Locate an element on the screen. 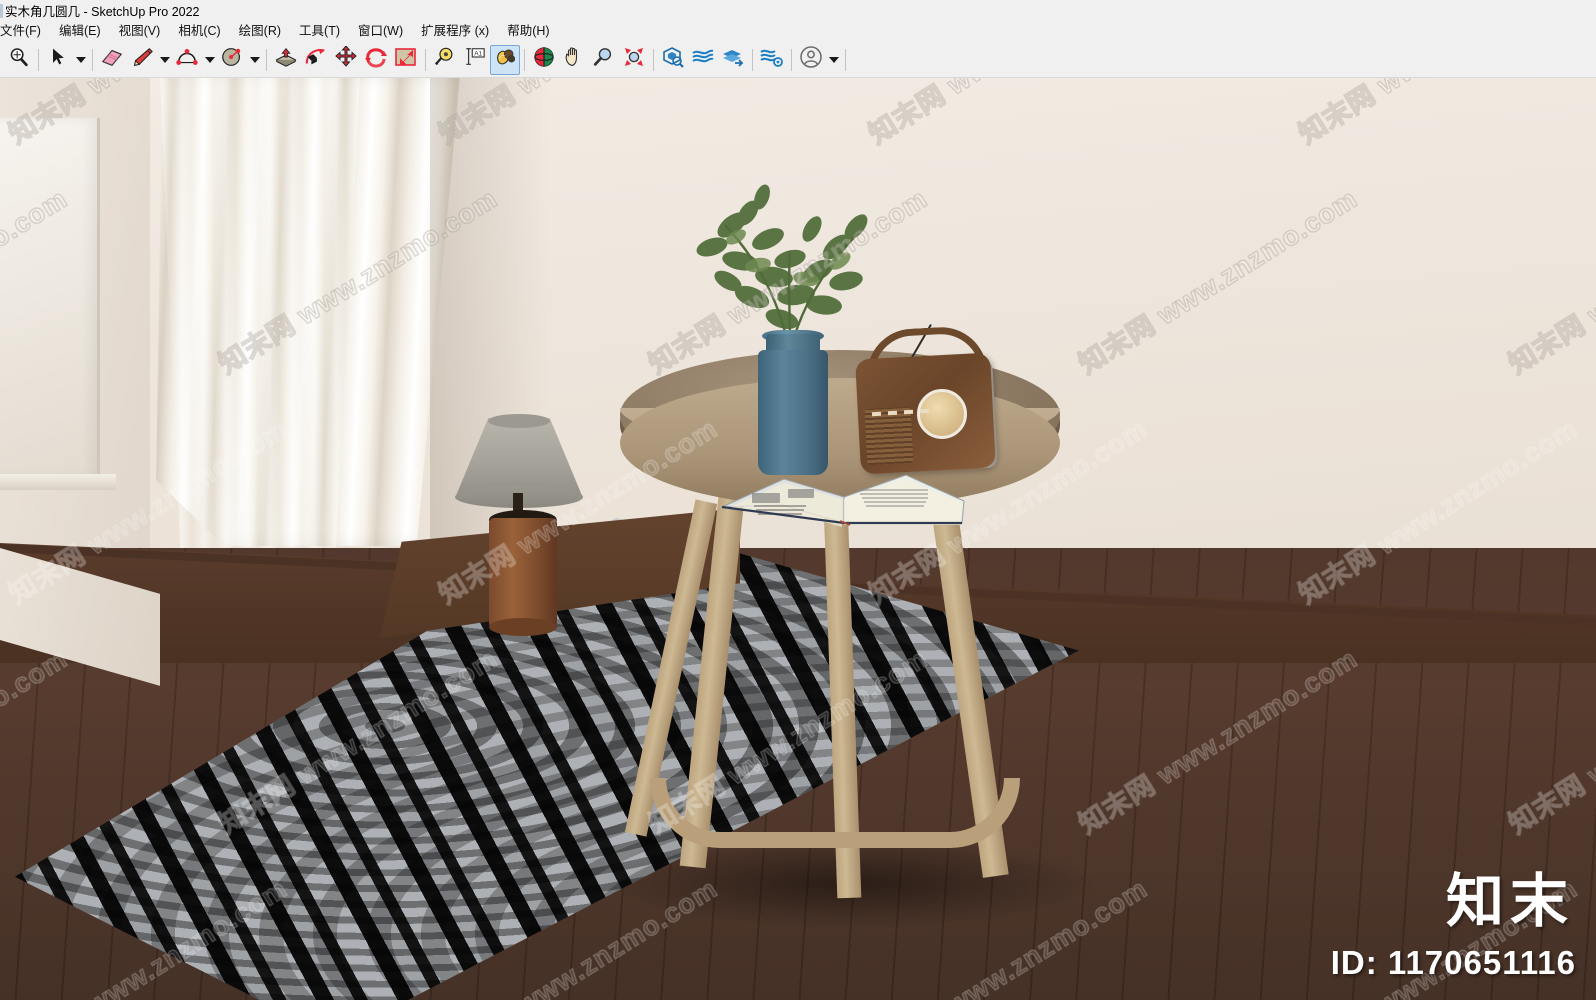  tape-measure-button is located at coordinates (445, 60).